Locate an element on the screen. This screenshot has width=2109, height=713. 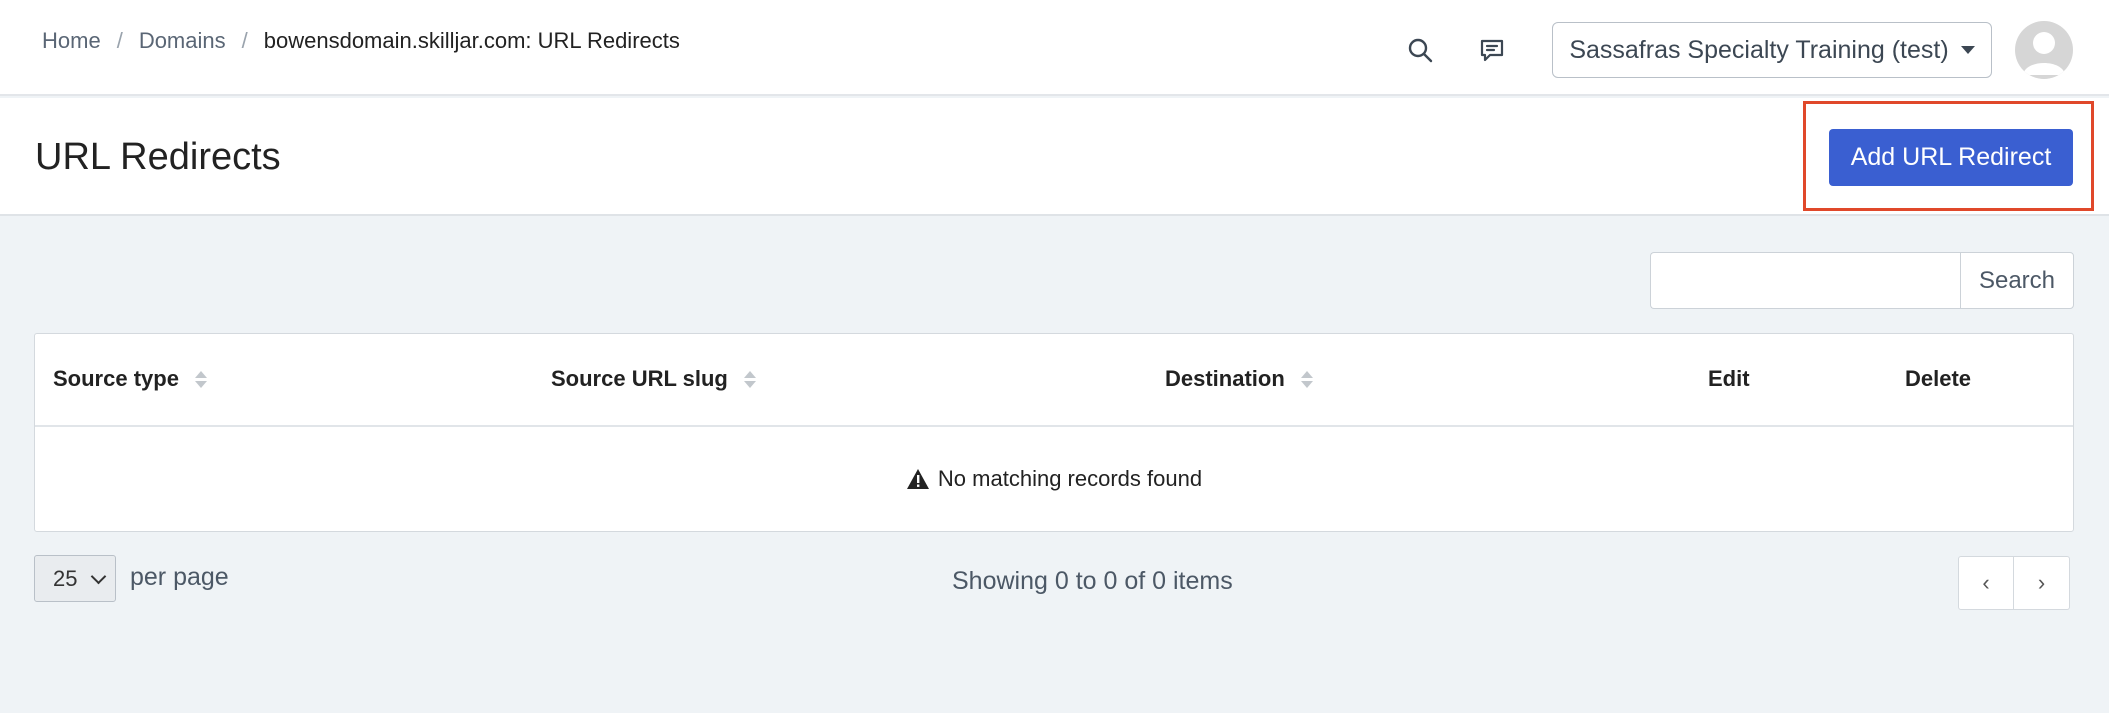
organization-name: Sassafras Specialty Training (test) is located at coordinates (1759, 49).